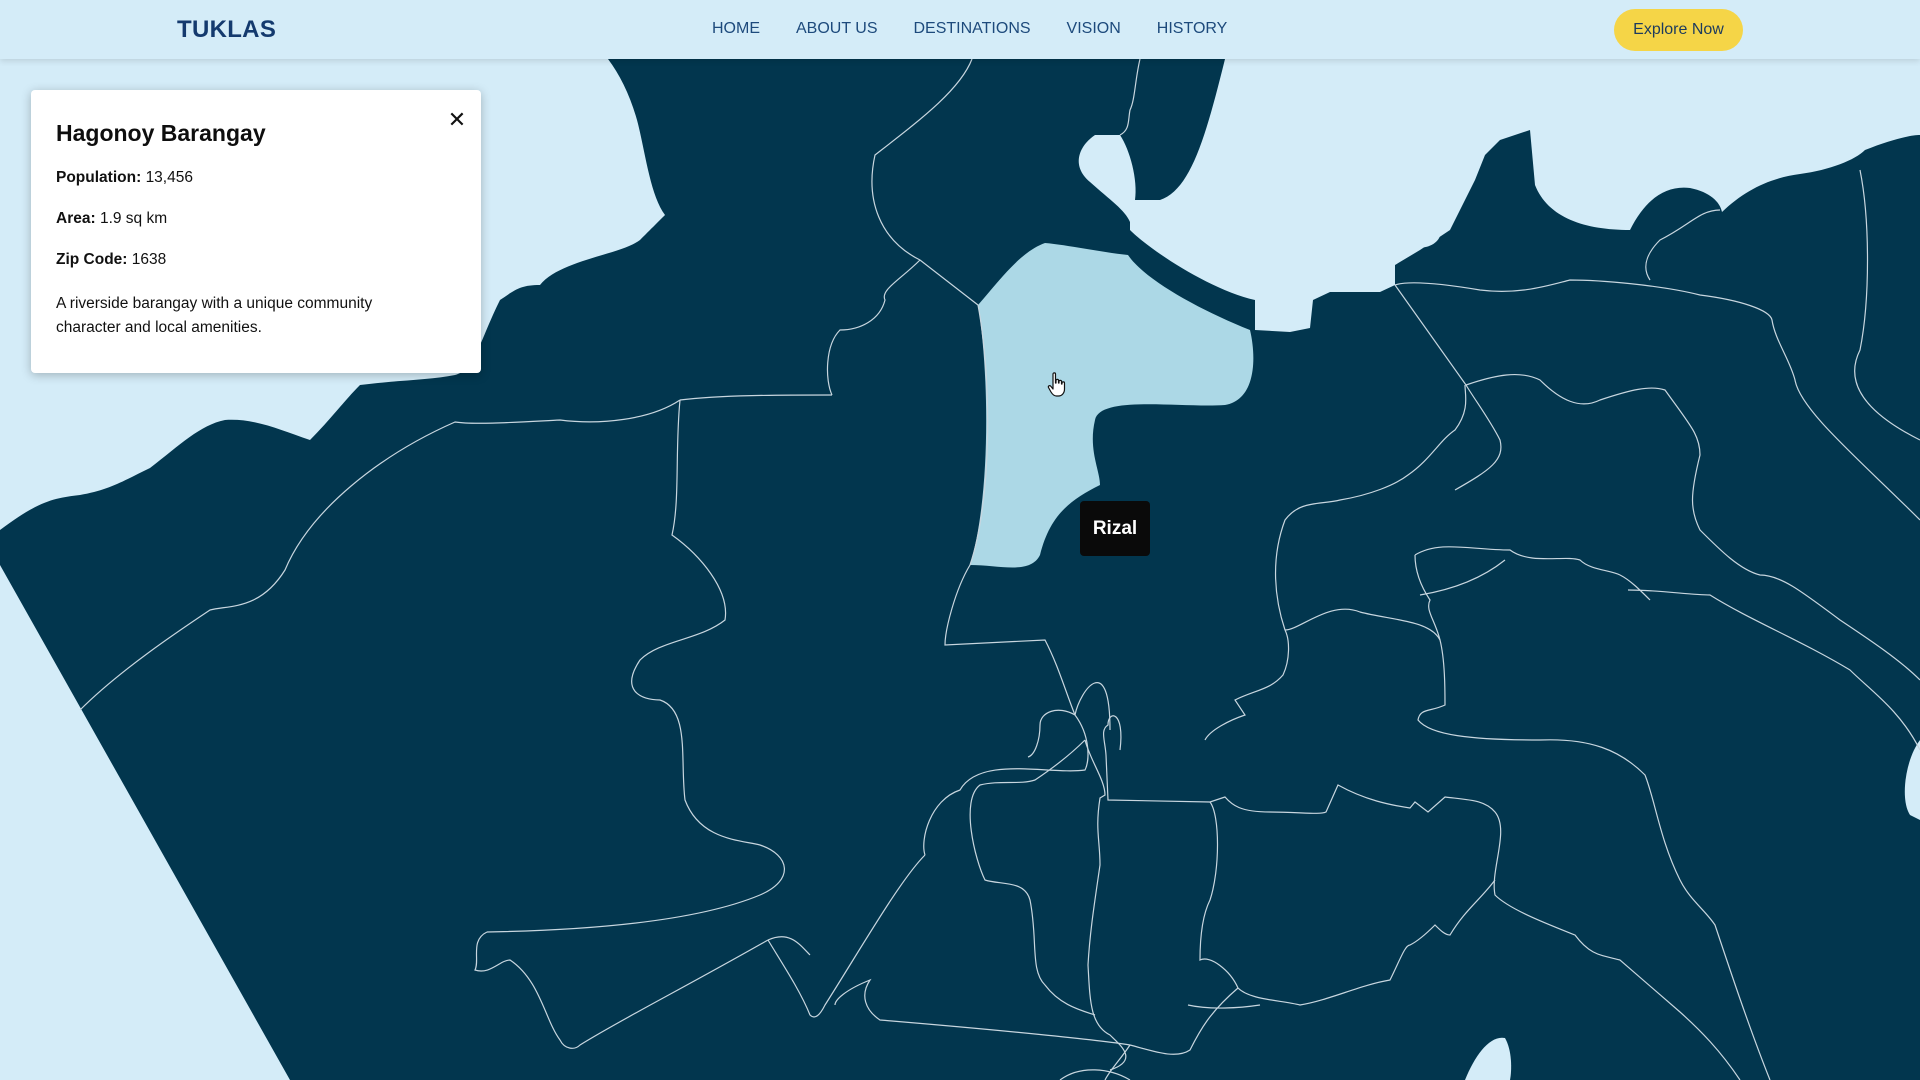  Describe the element at coordinates (92, 259) in the screenshot. I see `zip-code-label: Zip Code:` at that location.